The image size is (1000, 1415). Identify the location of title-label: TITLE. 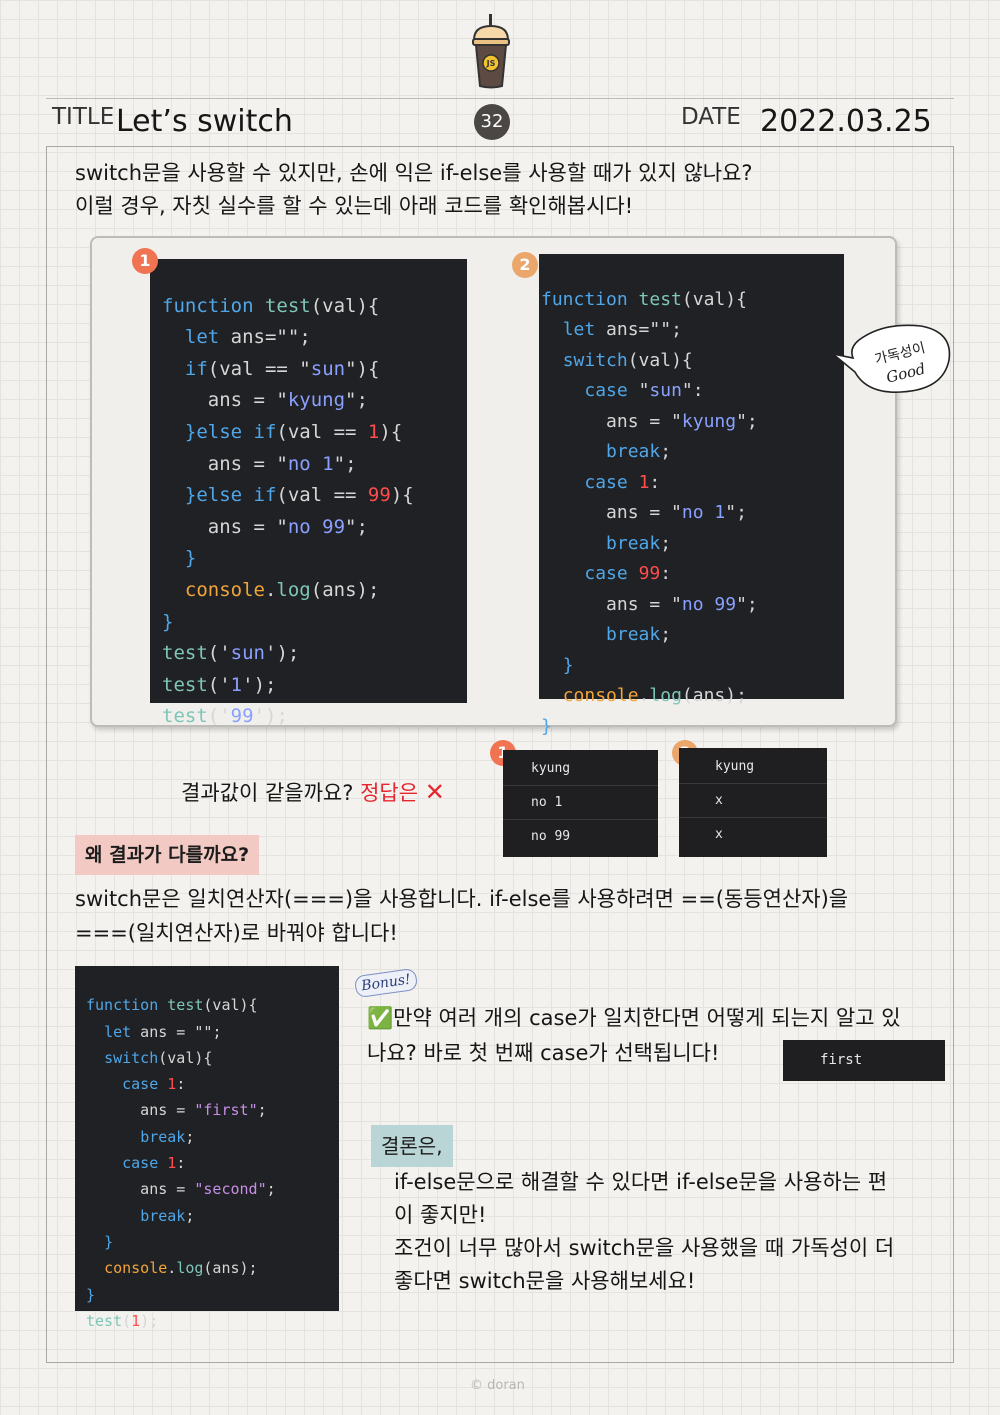
(83, 117).